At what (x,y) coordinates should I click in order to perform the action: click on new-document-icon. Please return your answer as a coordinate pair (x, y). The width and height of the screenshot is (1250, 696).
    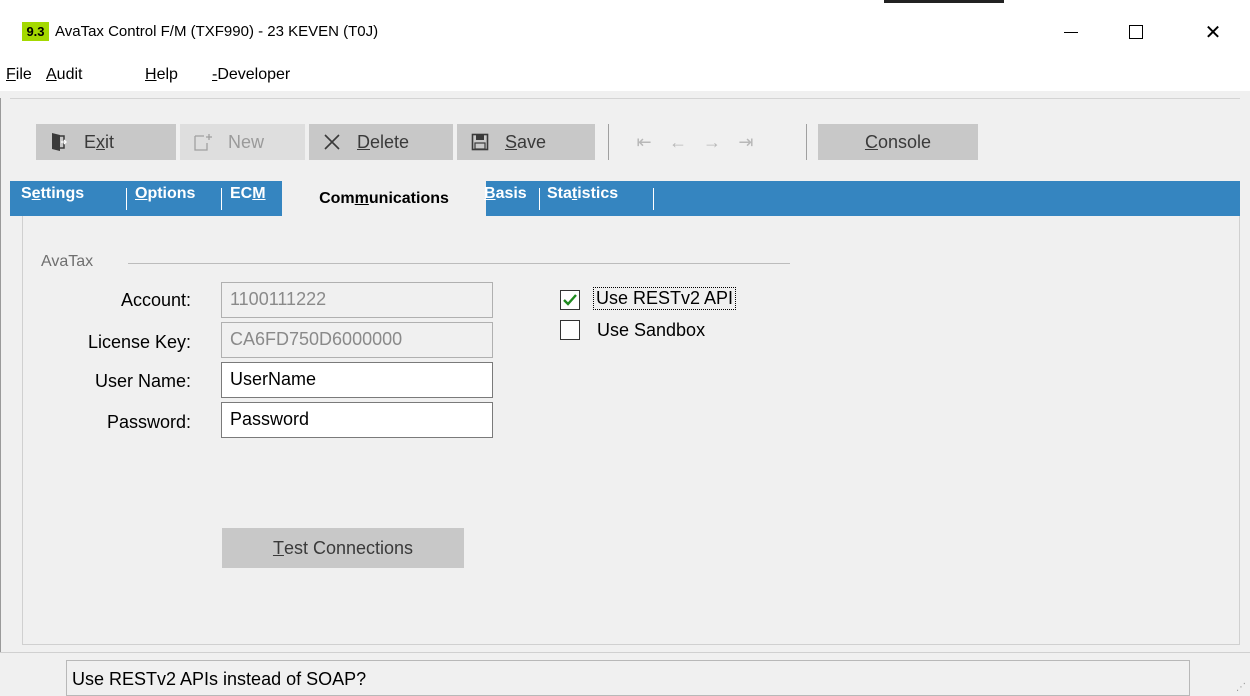
    Looking at the image, I should click on (203, 142).